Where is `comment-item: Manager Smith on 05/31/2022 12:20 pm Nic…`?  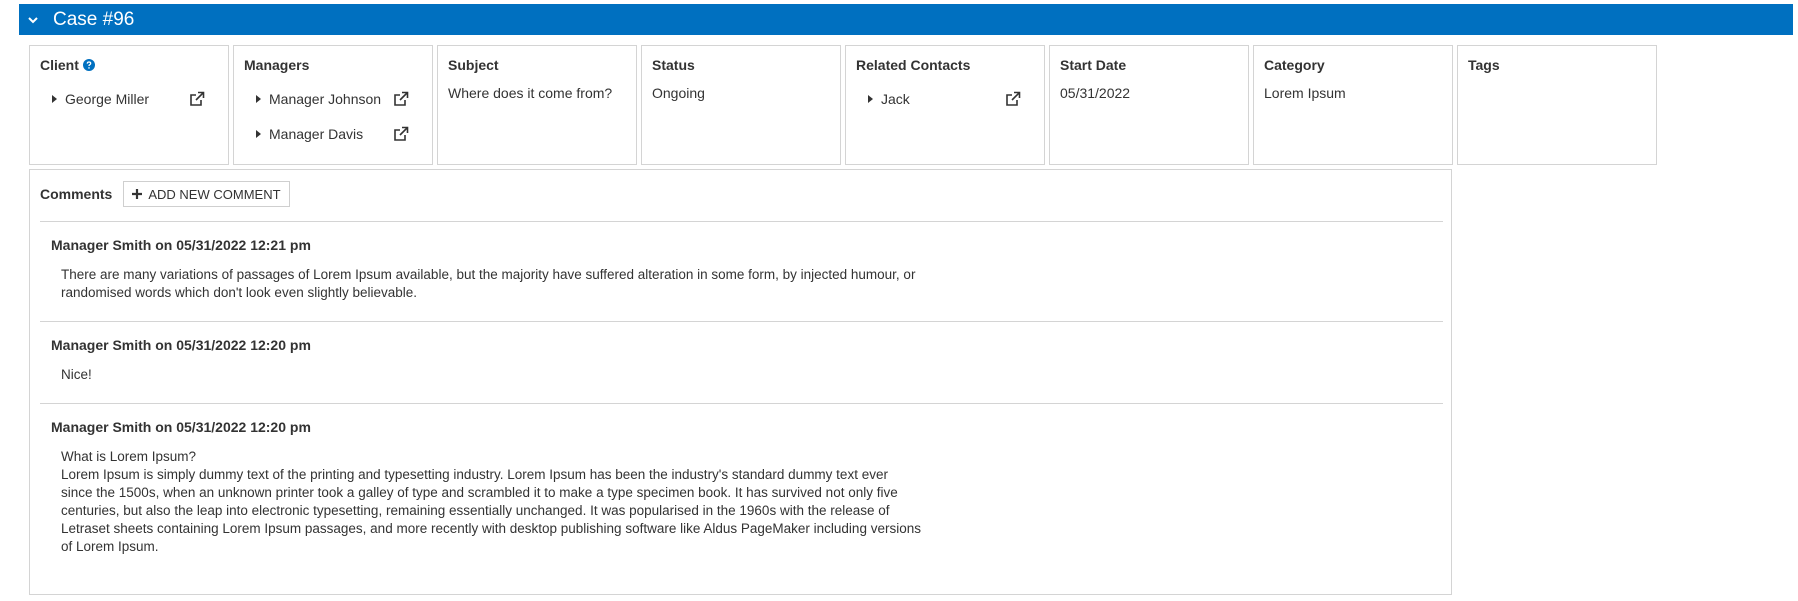 comment-item: Manager Smith on 05/31/2022 12:20 pm Nic… is located at coordinates (741, 362).